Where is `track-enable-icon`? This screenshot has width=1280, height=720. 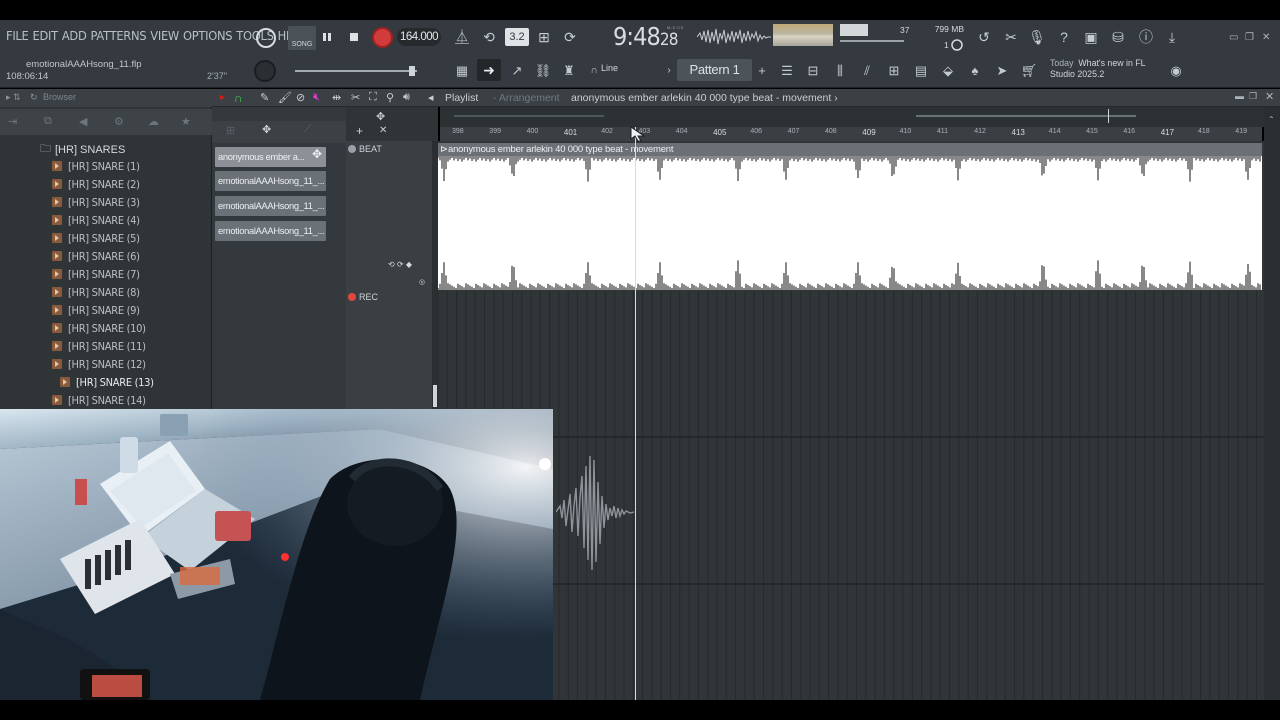 track-enable-icon is located at coordinates (352, 149).